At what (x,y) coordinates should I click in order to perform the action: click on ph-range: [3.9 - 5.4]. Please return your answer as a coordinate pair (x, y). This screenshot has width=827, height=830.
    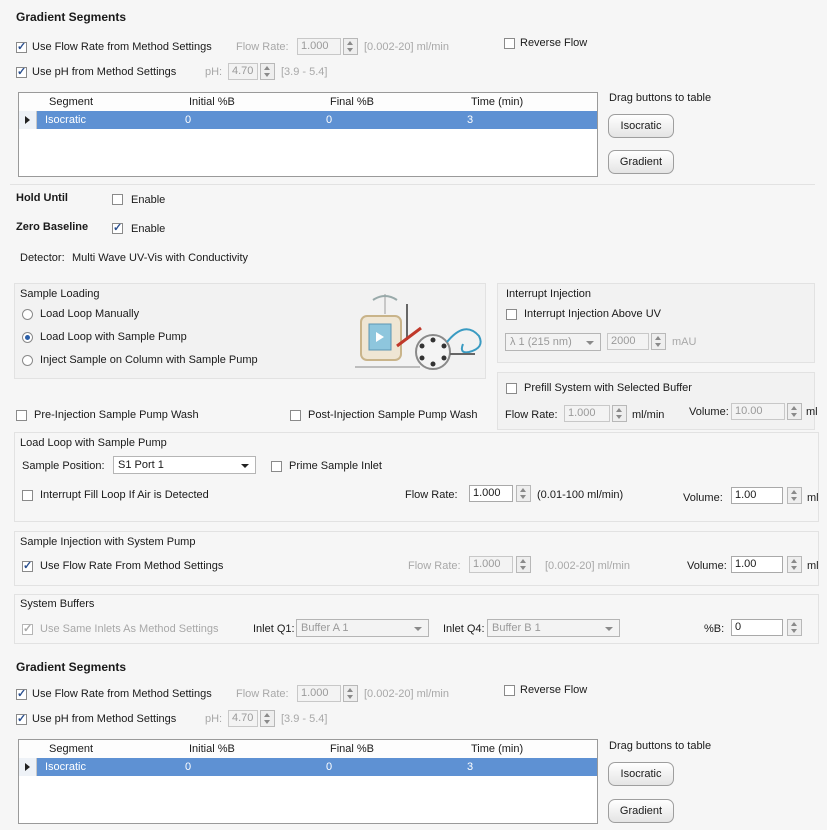
    Looking at the image, I should click on (304, 72).